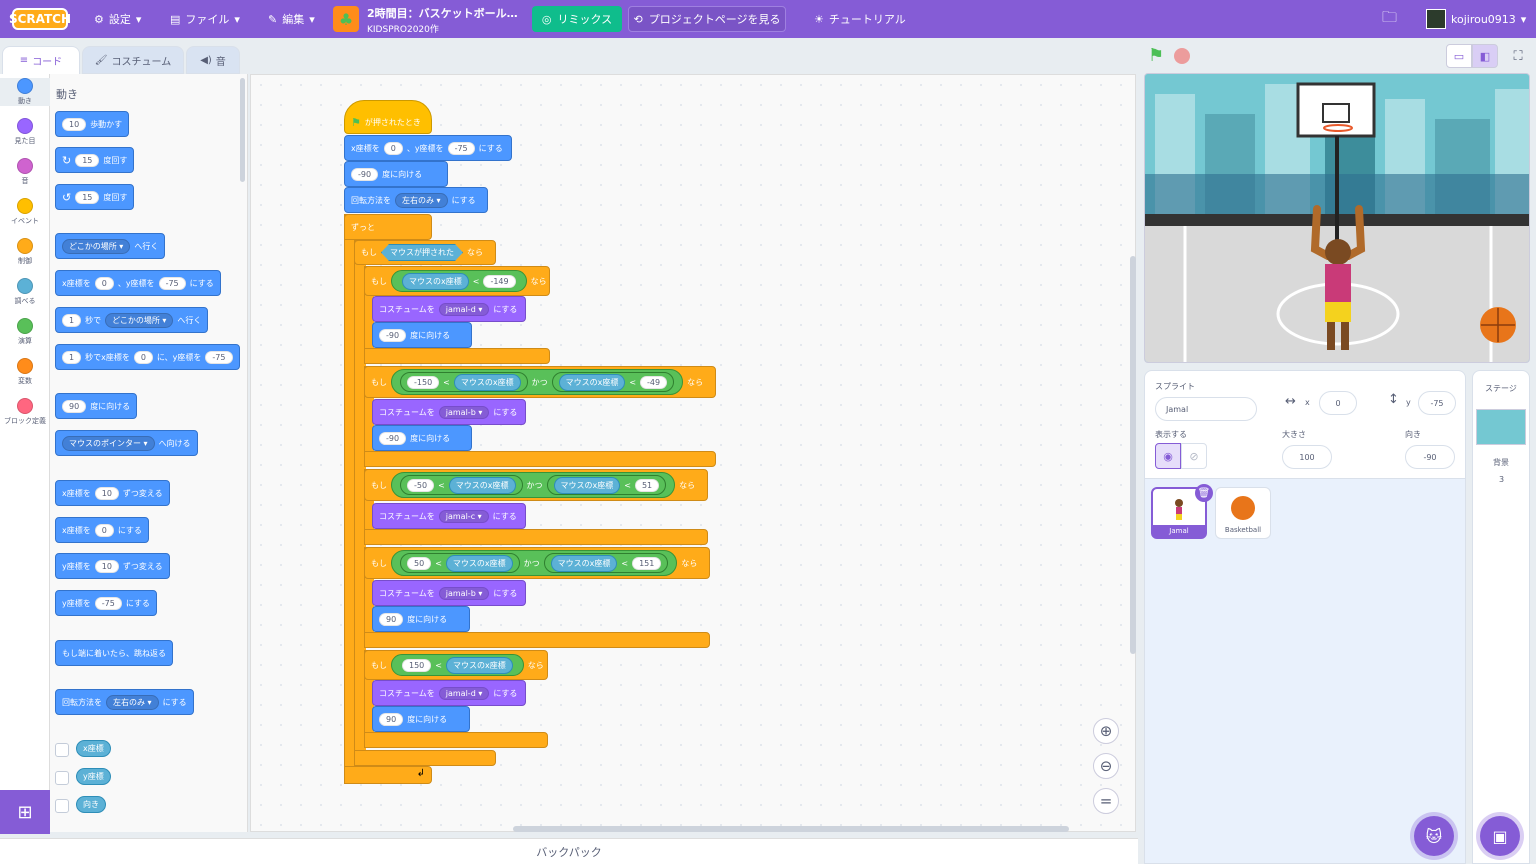  What do you see at coordinates (117, 19) in the screenshot?
I see `settings-menu: ⚙ 設定 ▾` at bounding box center [117, 19].